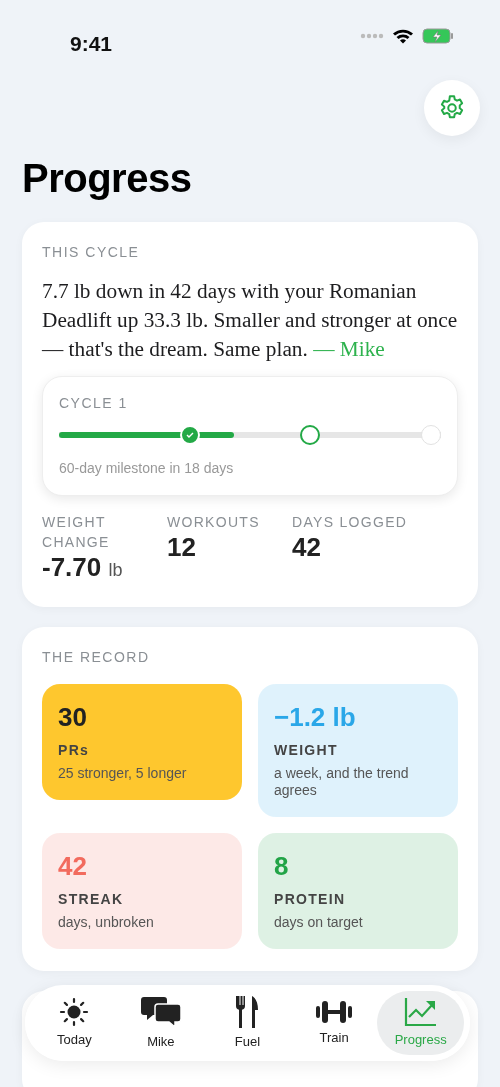 This screenshot has height=1087, width=500. Describe the element at coordinates (306, 750) in the screenshot. I see `tile-label: WEIGHT` at that location.